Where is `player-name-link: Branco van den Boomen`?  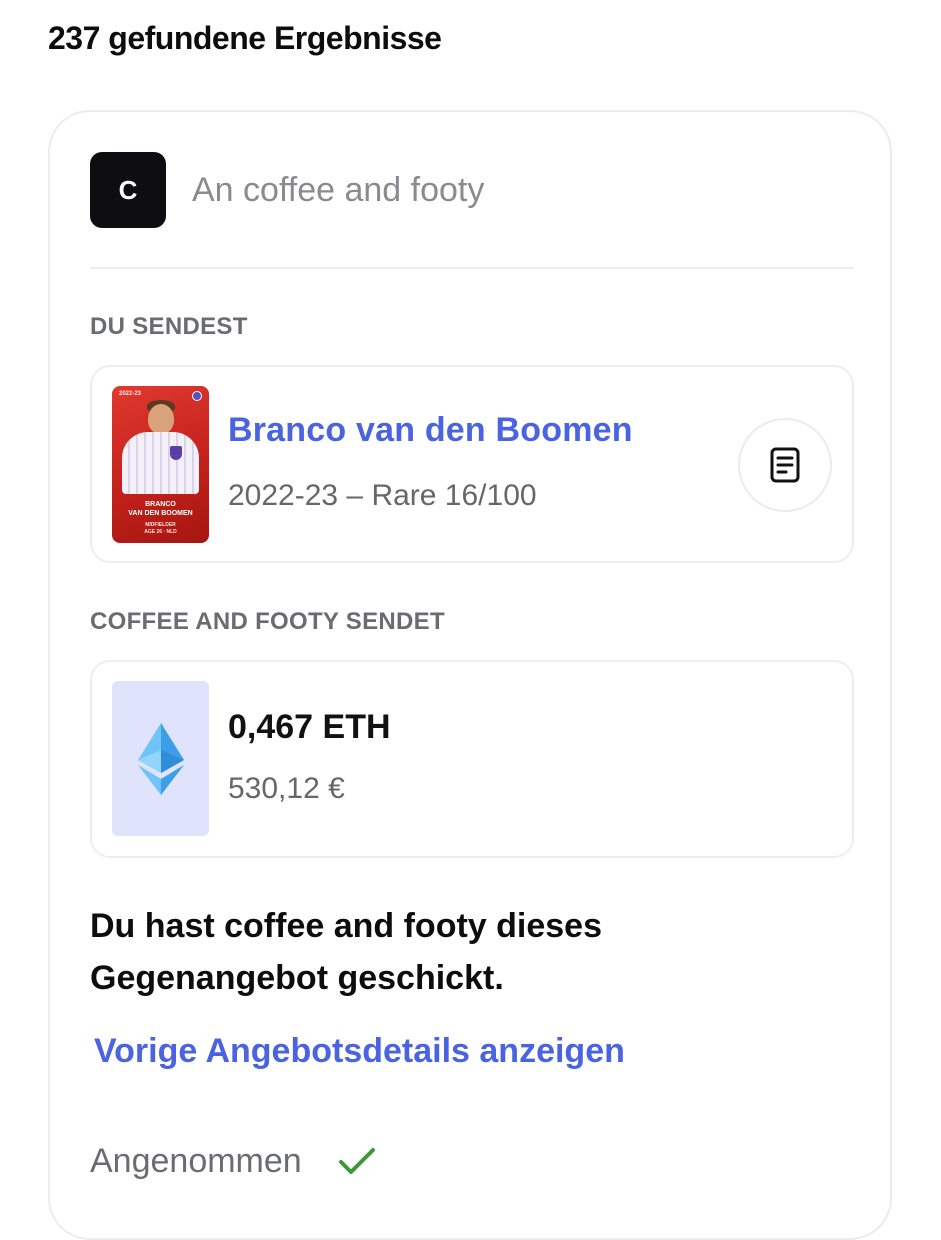
player-name-link: Branco van den Boomen is located at coordinates (430, 430).